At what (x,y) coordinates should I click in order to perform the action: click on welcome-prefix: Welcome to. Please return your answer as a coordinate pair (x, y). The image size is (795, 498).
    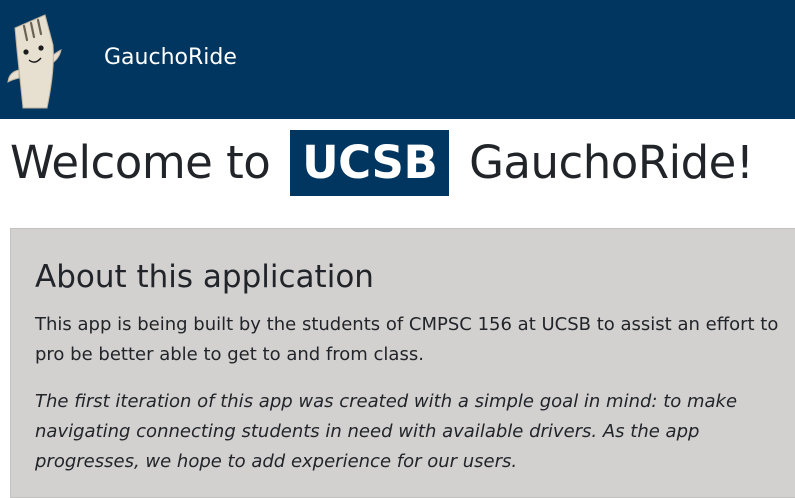
    Looking at the image, I should click on (140, 162).